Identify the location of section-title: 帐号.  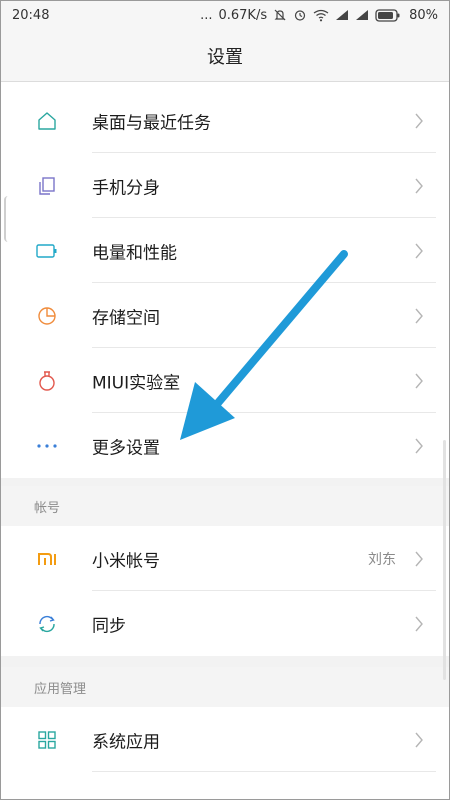
(47, 508).